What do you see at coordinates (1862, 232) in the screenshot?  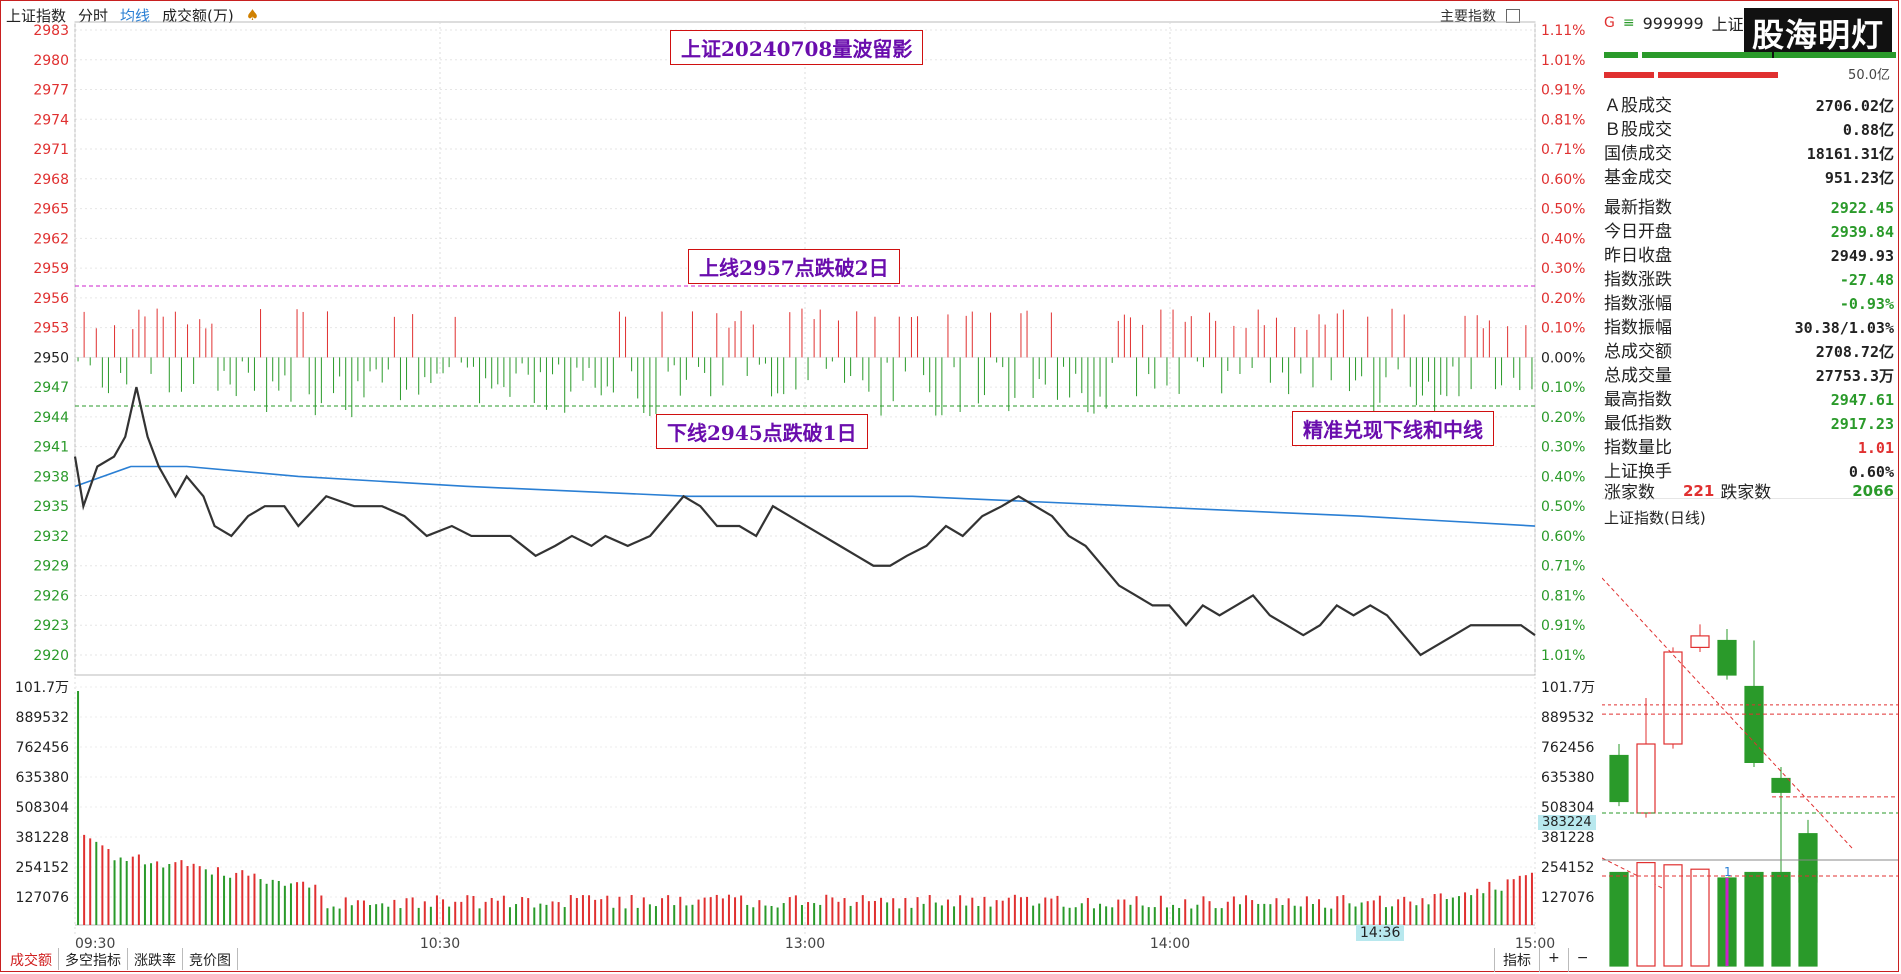 I see `stat-value: 2939.84` at bounding box center [1862, 232].